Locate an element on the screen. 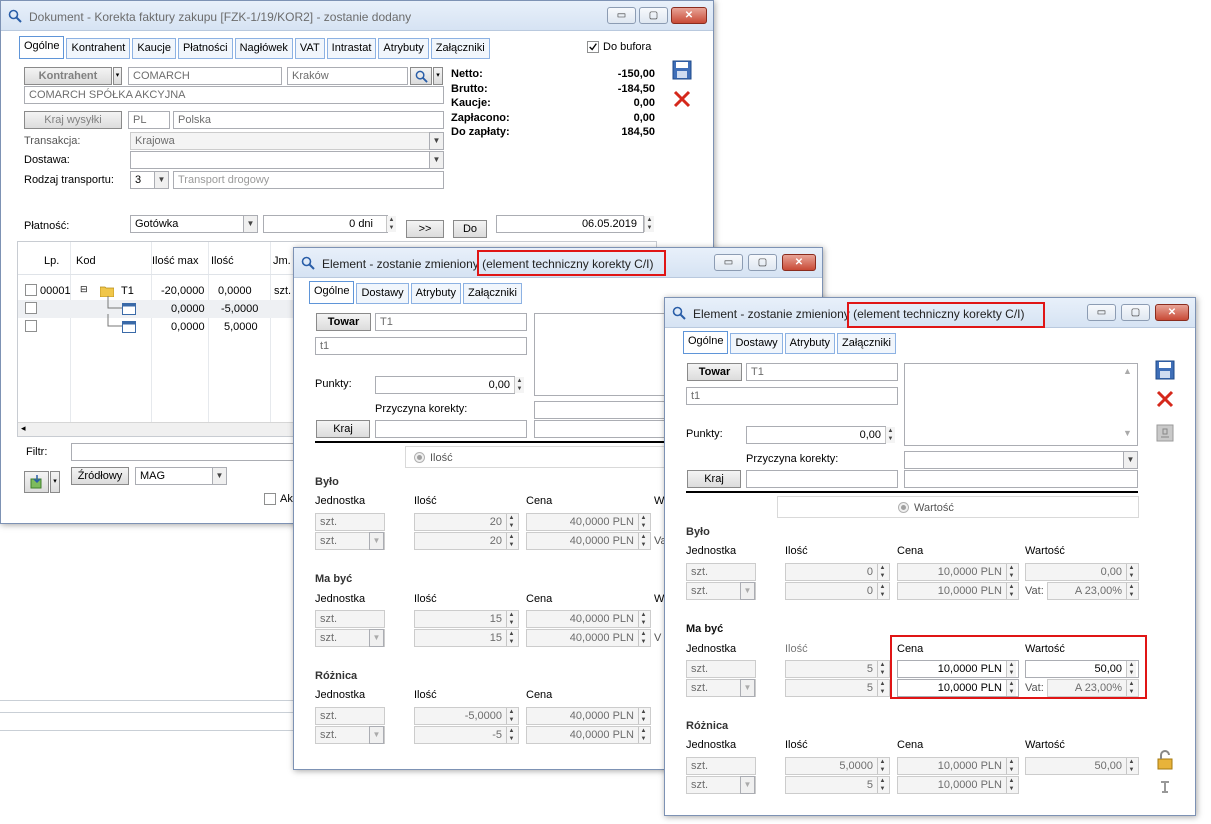 The width and height of the screenshot is (1211, 824). cancel-icon is located at coordinates (682, 99).